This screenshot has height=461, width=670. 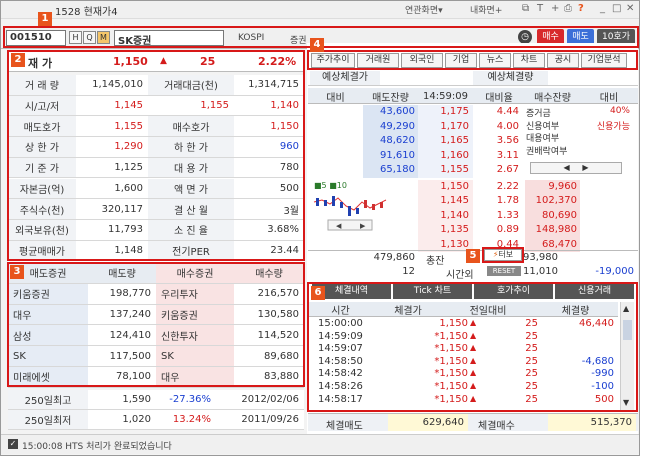 What do you see at coordinates (473, 256) in the screenshot?
I see `badge-5: 5` at bounding box center [473, 256].